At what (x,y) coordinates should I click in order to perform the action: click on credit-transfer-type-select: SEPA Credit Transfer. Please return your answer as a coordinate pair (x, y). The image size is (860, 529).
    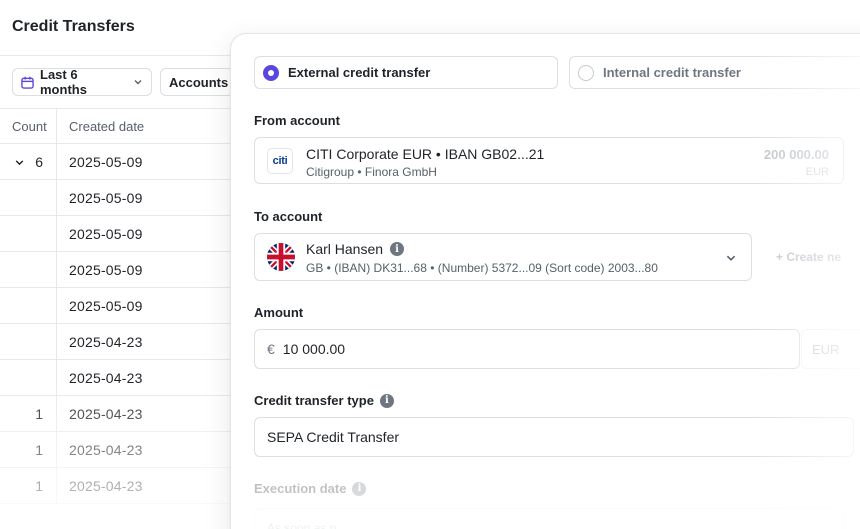
    Looking at the image, I should click on (554, 437).